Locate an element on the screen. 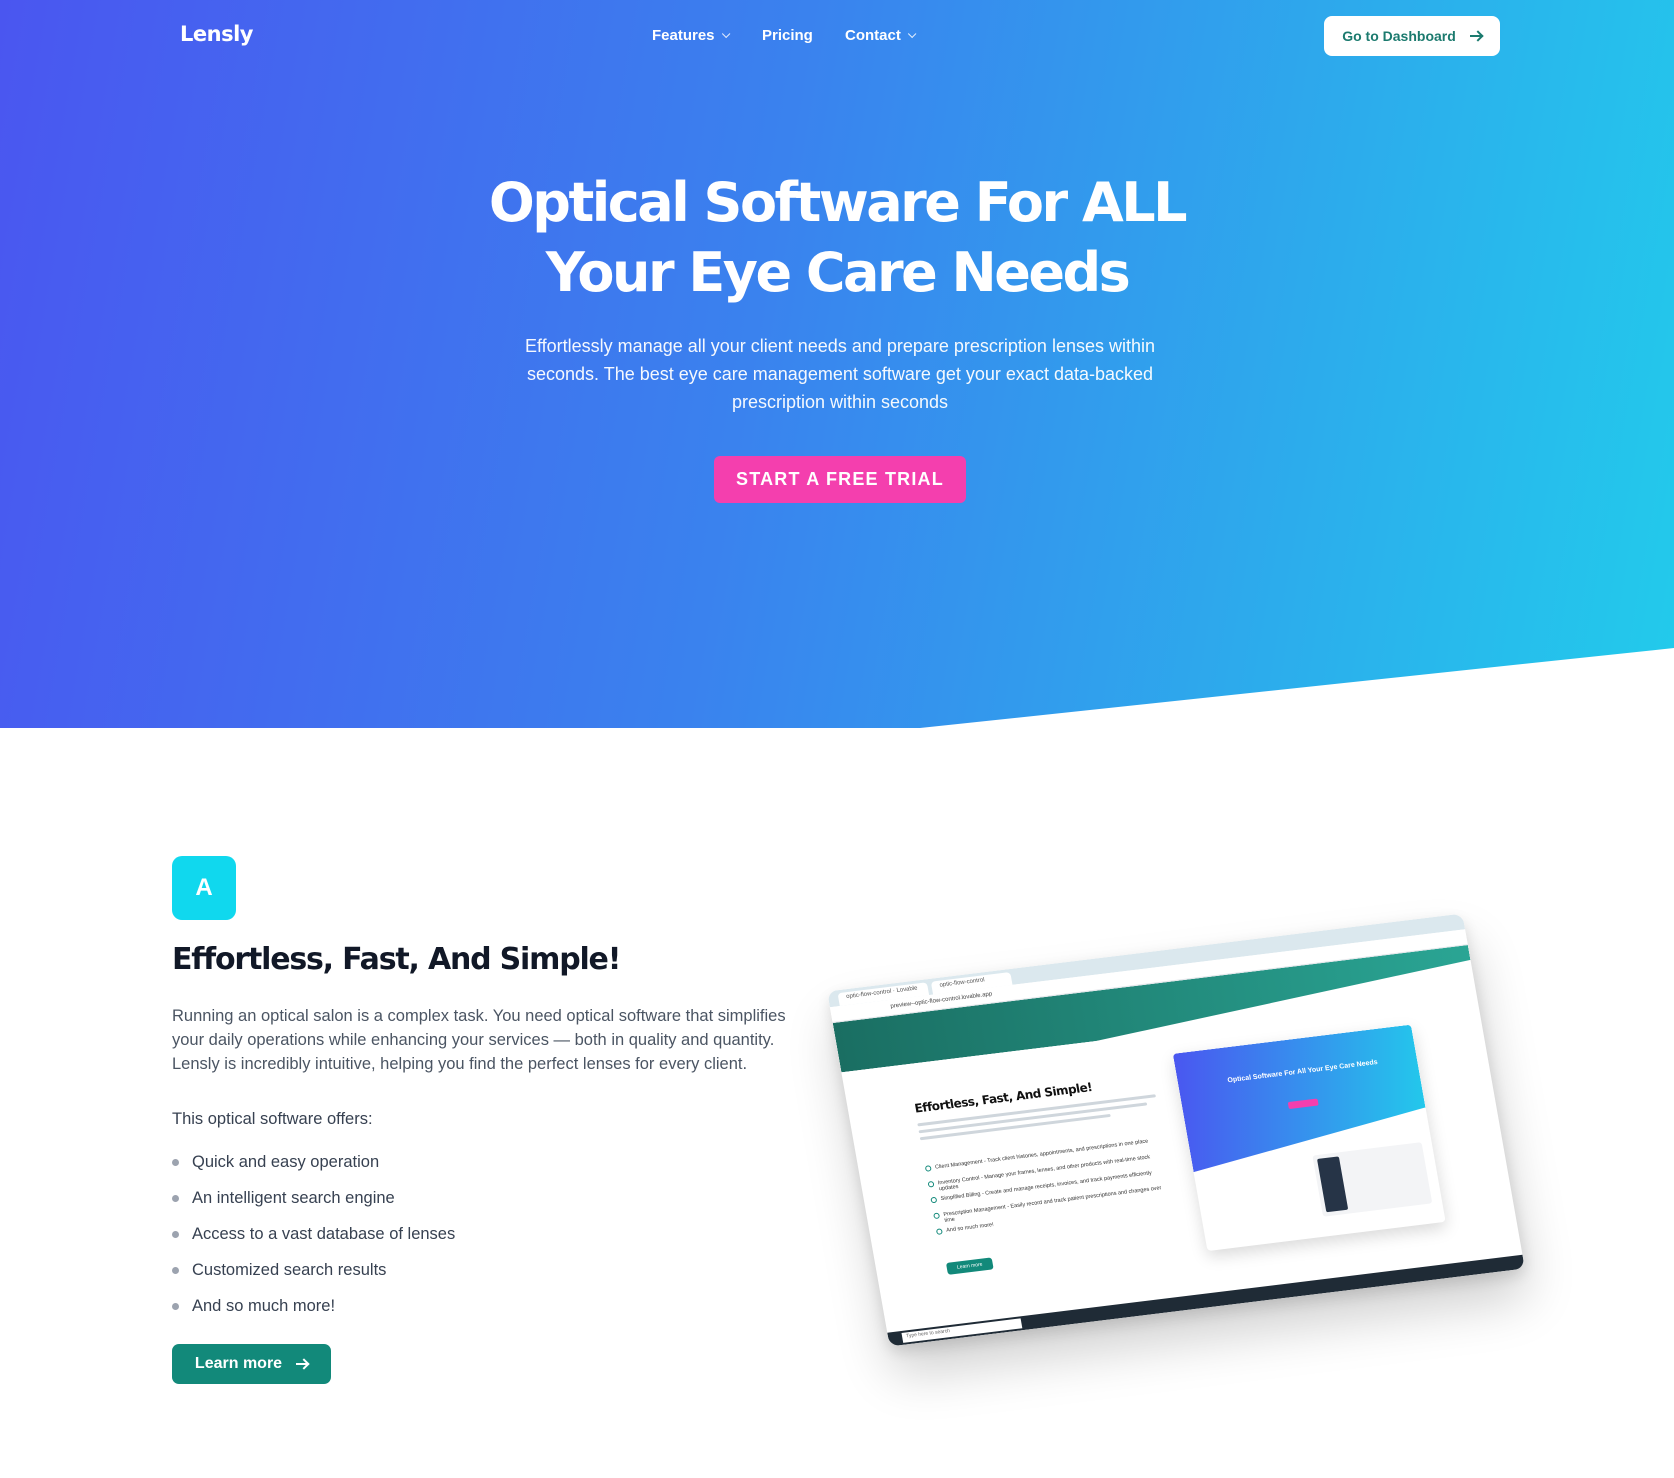  feature-badge: A is located at coordinates (204, 888).